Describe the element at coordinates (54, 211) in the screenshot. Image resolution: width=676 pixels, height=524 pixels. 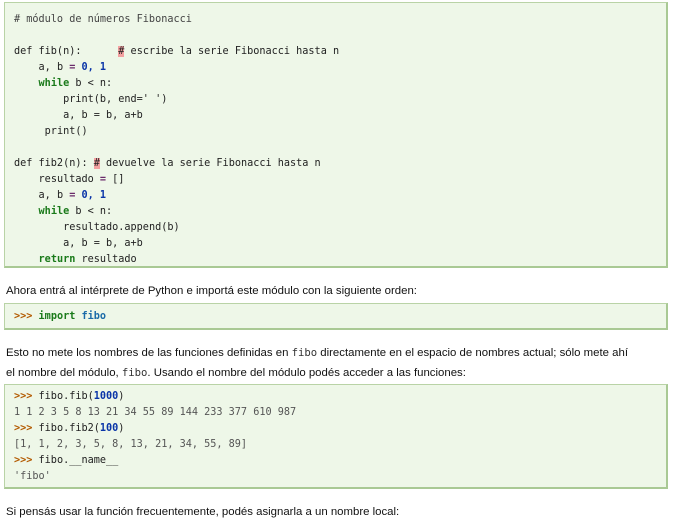
I see `while-keyword-2: while` at that location.